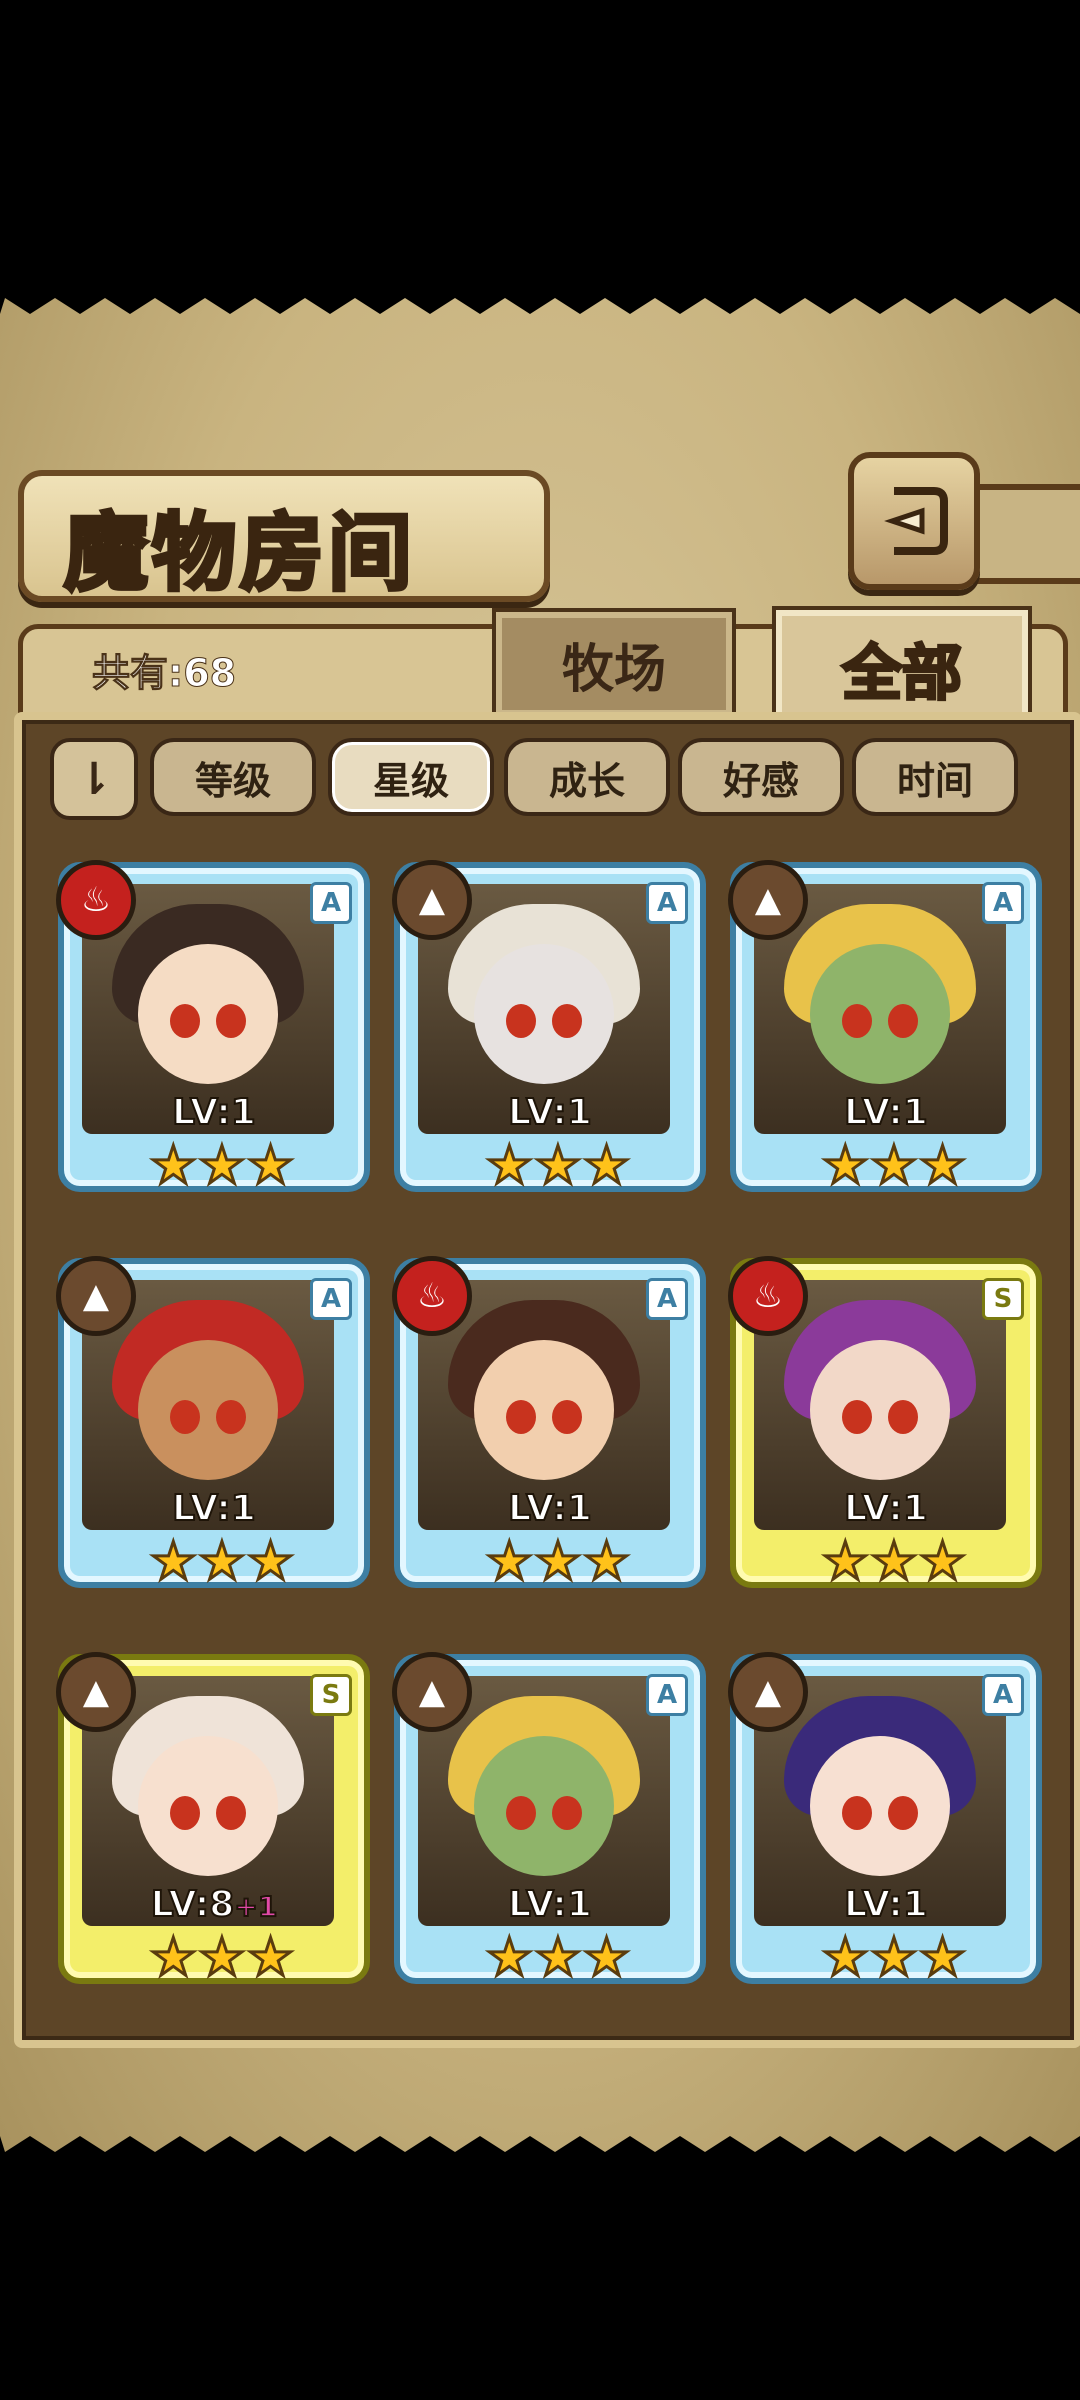  Describe the element at coordinates (164, 673) in the screenshot. I see `monster-count: 共有:68` at that location.